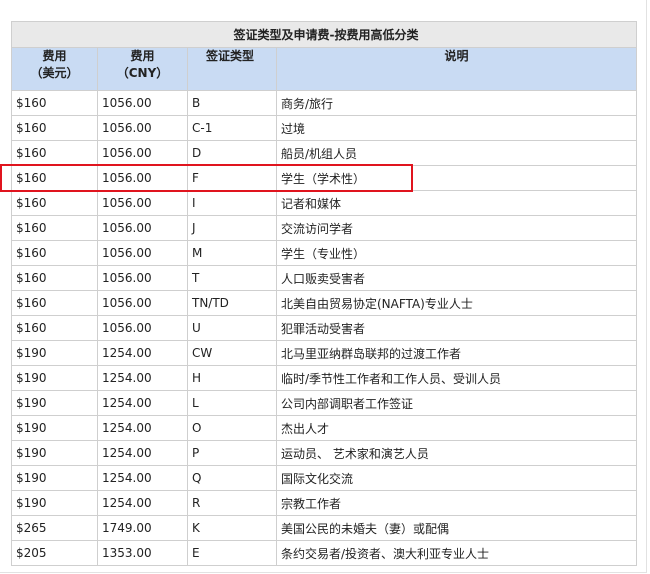 This screenshot has width=650, height=574. I want to click on table-row: $160 1056.00 B 商务/旅行, so click(324, 103).